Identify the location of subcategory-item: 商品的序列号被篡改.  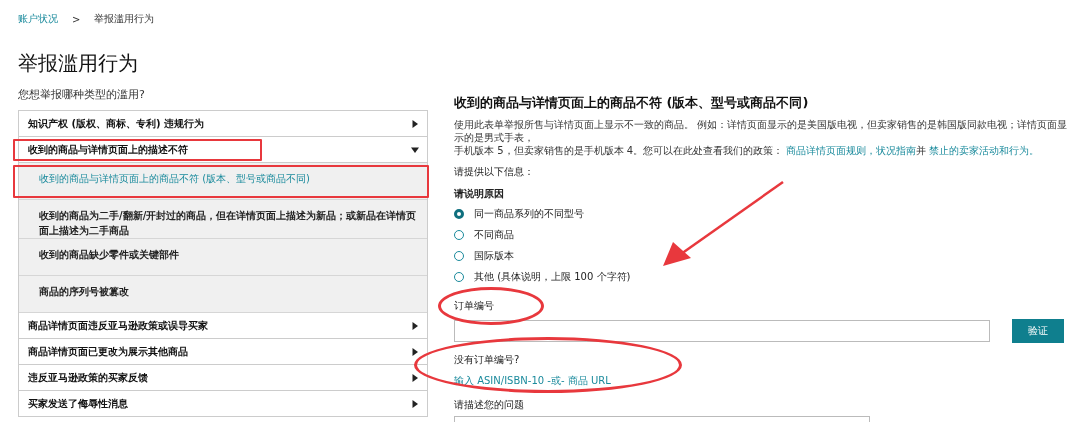
(223, 294).